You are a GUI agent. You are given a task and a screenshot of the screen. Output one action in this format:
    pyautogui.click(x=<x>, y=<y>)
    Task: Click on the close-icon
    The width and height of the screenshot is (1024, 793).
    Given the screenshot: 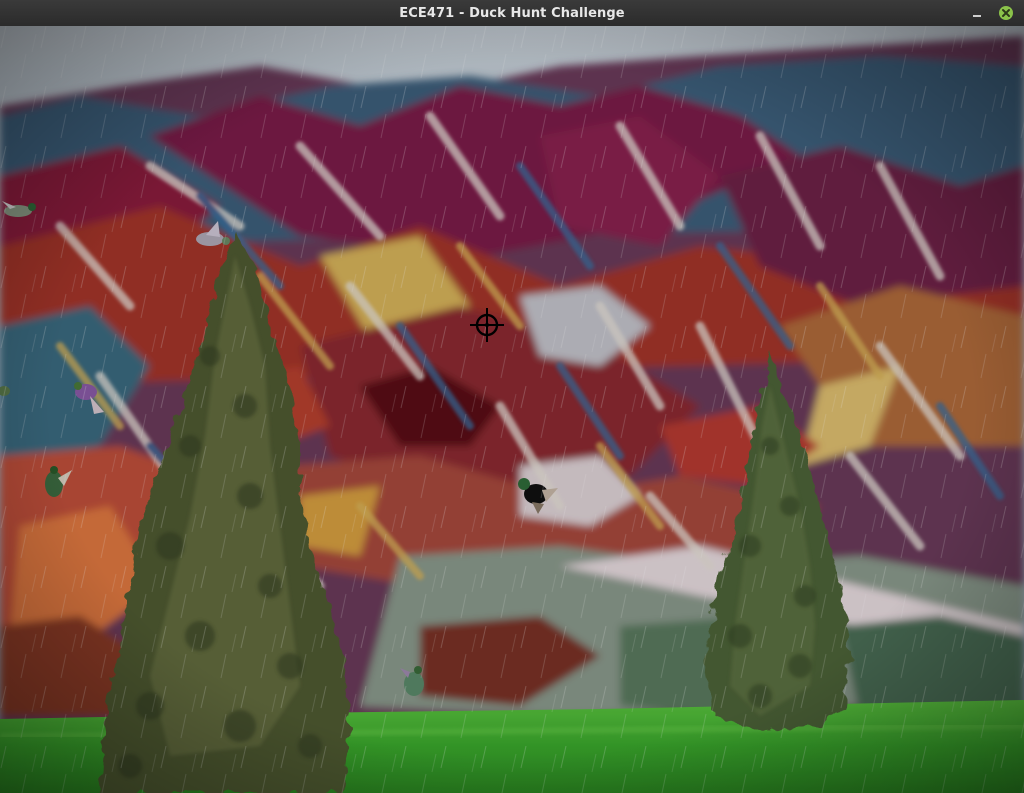 What is the action you would take?
    pyautogui.click(x=1006, y=13)
    